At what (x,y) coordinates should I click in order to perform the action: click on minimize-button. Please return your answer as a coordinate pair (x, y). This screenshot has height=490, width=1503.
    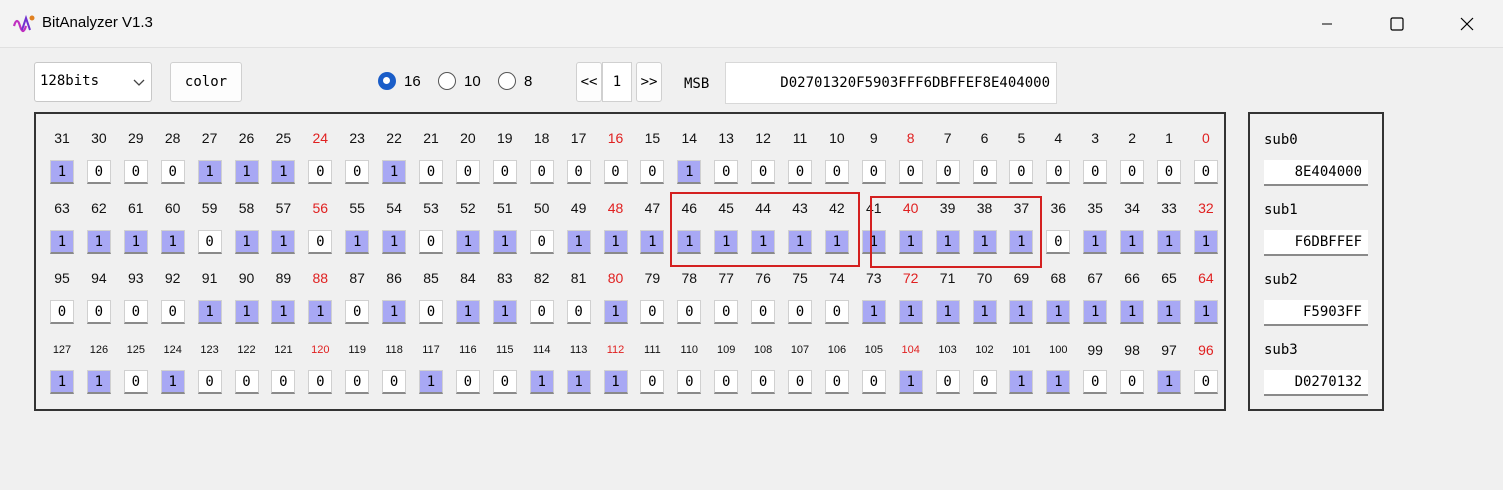
    Looking at the image, I should click on (1327, 24).